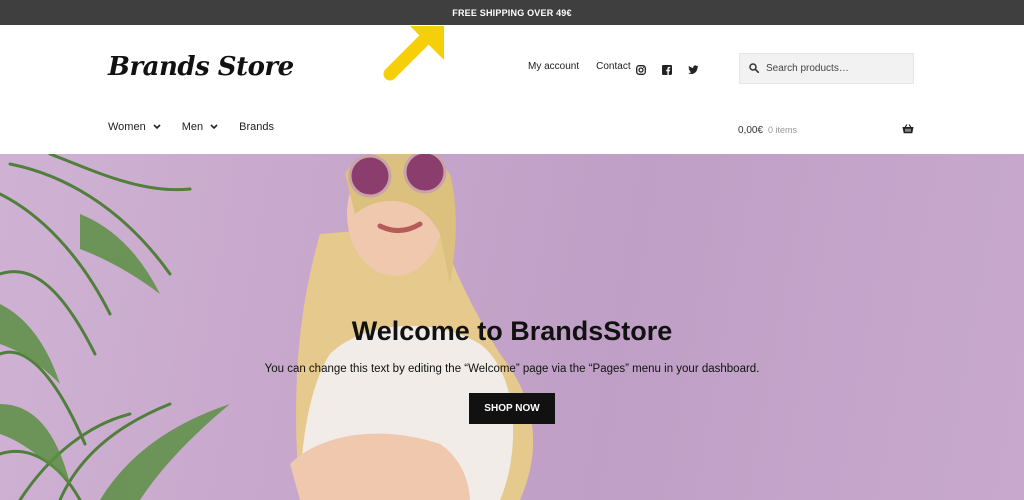 This screenshot has height=500, width=1024. I want to click on nav-item-men: Men, so click(200, 127).